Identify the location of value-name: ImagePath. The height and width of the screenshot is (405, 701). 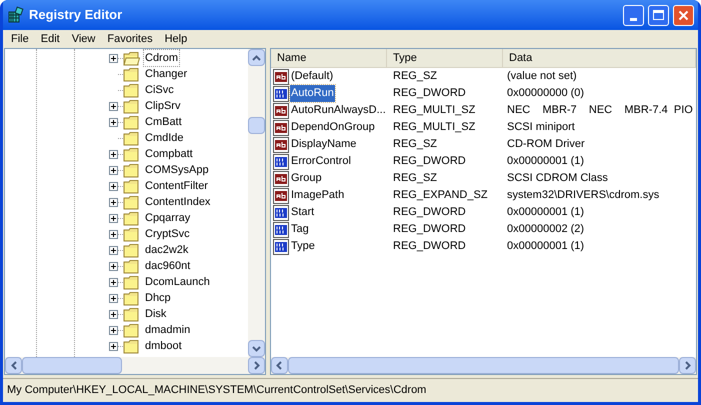
(318, 195).